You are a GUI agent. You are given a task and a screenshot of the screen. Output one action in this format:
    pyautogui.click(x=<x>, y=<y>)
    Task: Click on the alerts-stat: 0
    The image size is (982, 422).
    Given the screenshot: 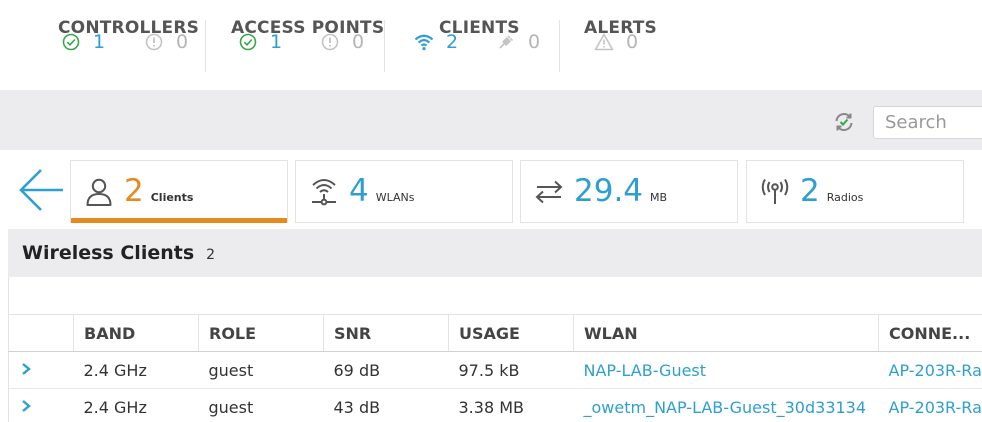 What is the action you would take?
    pyautogui.click(x=616, y=42)
    